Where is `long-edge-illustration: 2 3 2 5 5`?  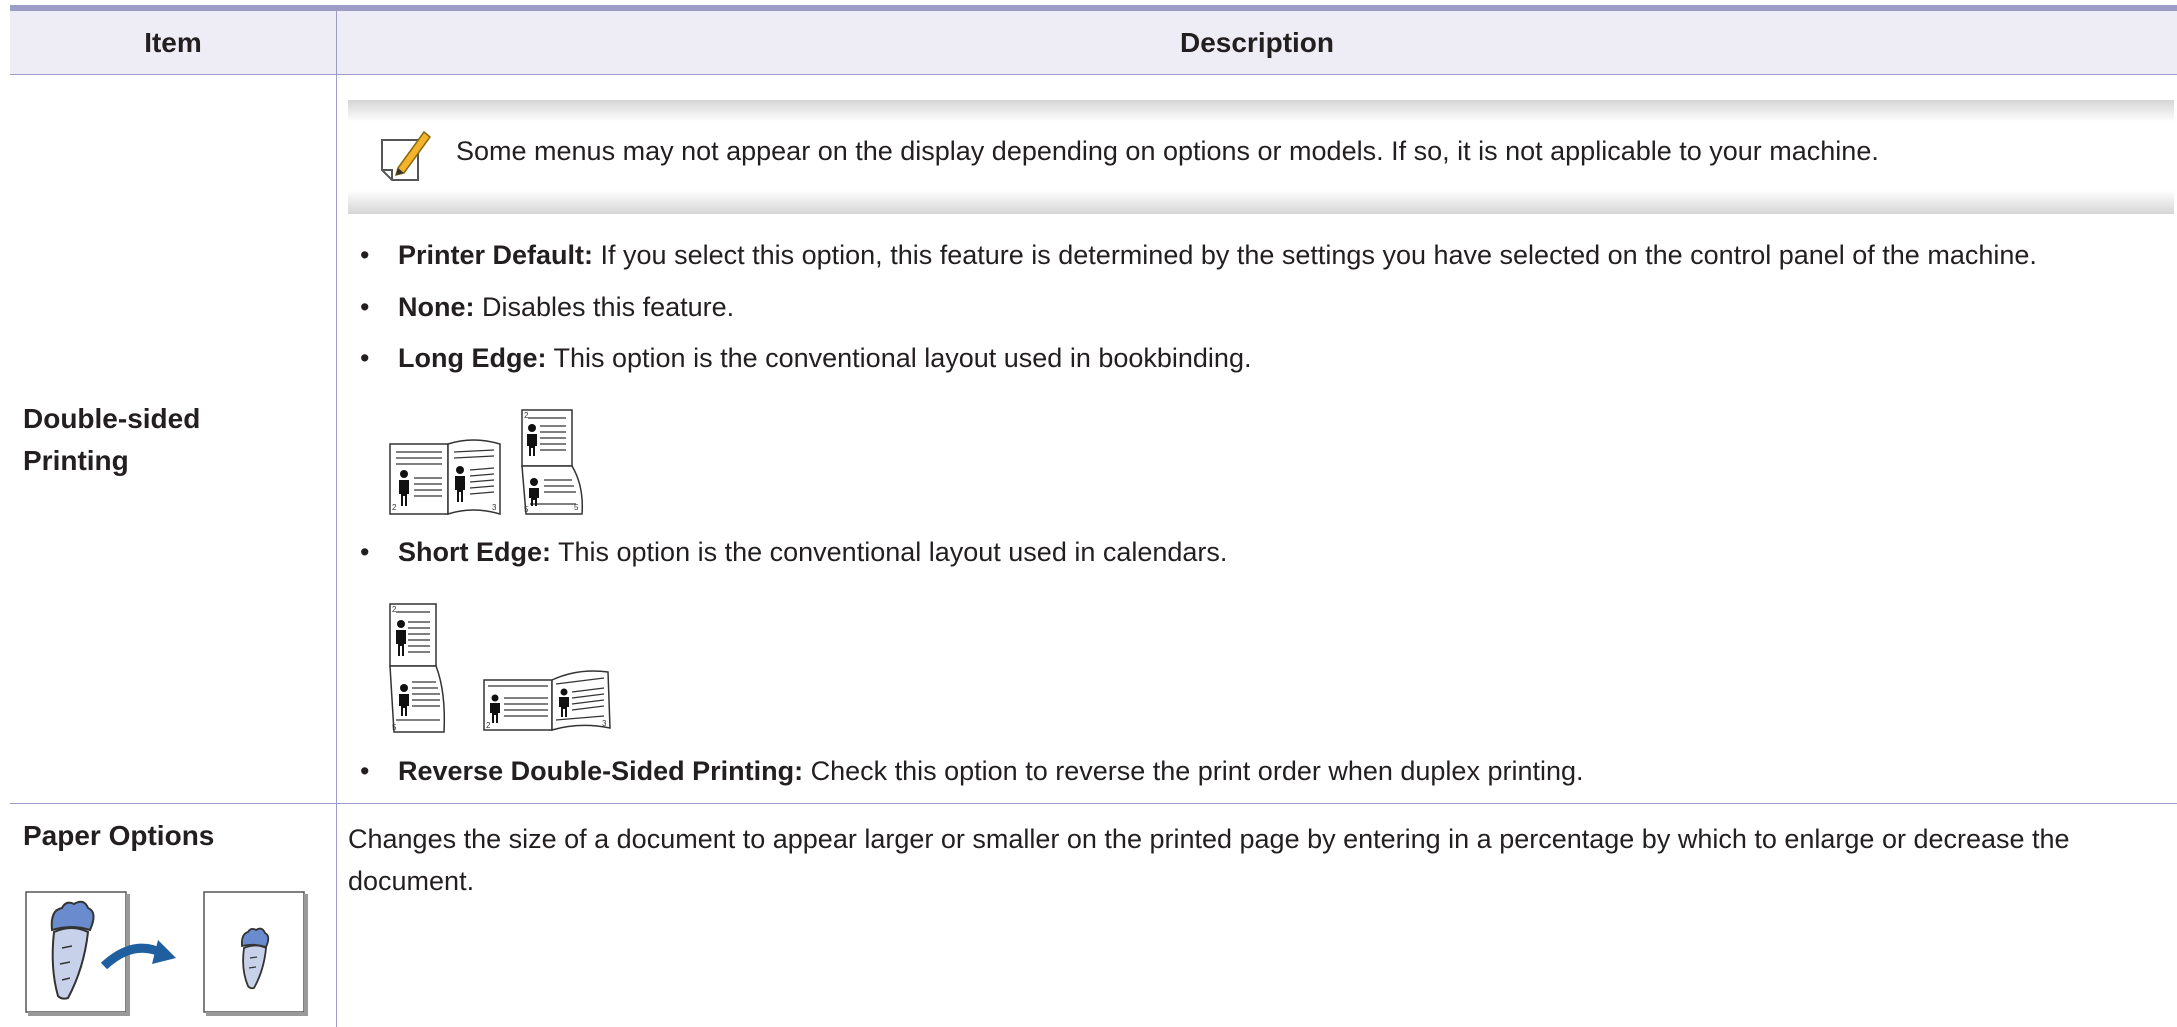
long-edge-illustration: 2 3 2 5 5 is located at coordinates (503, 461).